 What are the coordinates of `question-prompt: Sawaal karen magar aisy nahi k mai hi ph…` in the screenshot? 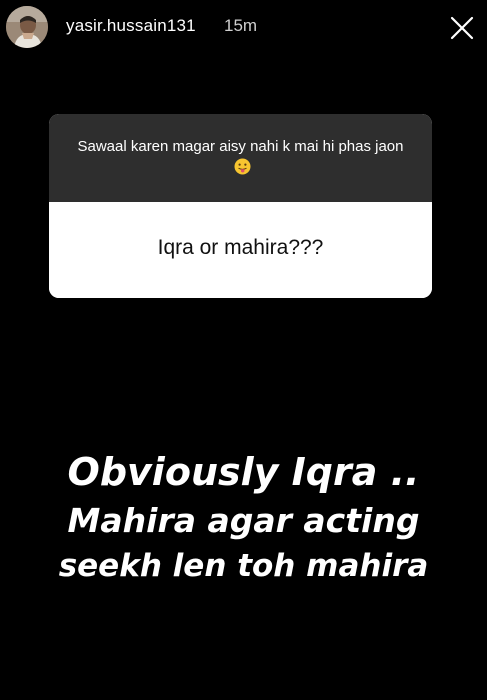 It's located at (240, 157).